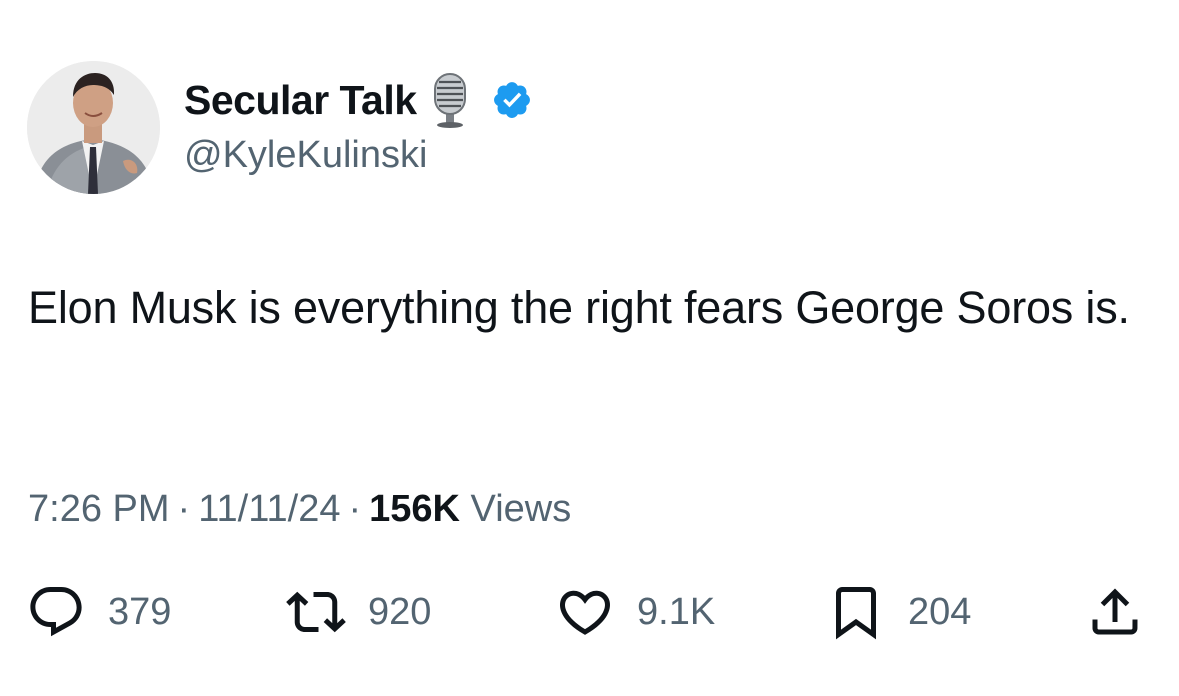 This screenshot has height=696, width=1179. Describe the element at coordinates (99, 509) in the screenshot. I see `tweet-time: 7:26 PM` at that location.